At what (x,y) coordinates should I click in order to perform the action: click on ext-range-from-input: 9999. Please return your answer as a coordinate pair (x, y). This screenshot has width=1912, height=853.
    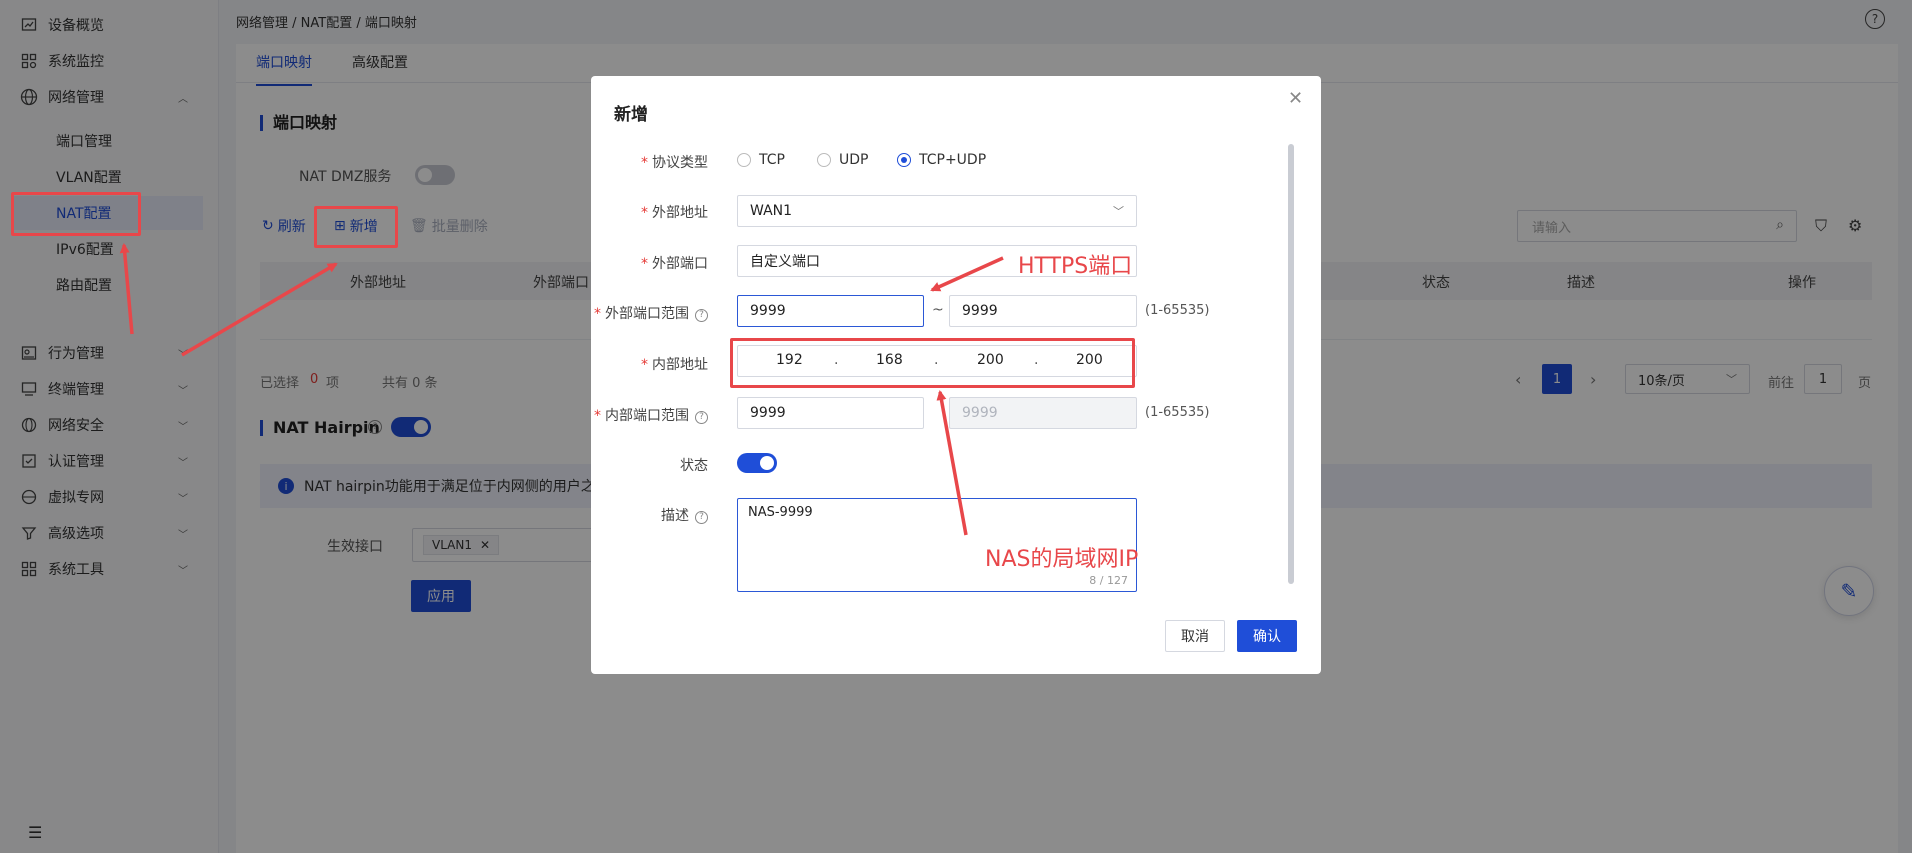
    Looking at the image, I should click on (830, 311).